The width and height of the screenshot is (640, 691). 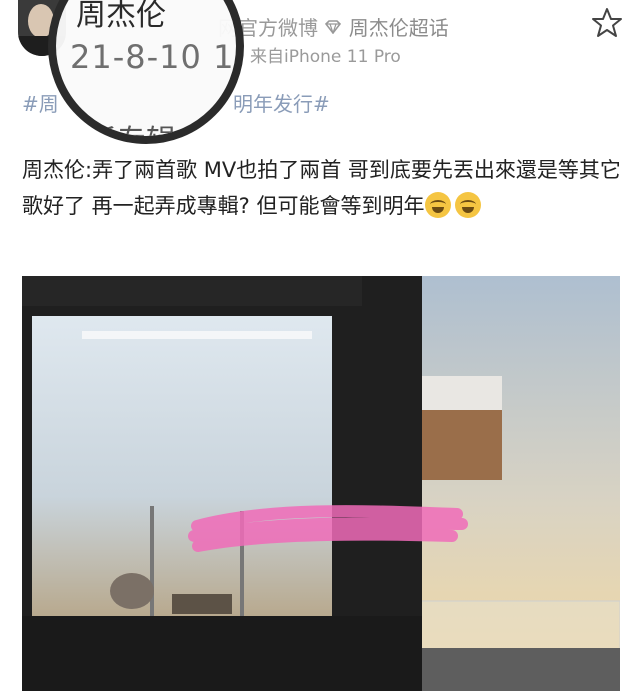 What do you see at coordinates (202, 604) in the screenshot?
I see `interior-furniture` at bounding box center [202, 604].